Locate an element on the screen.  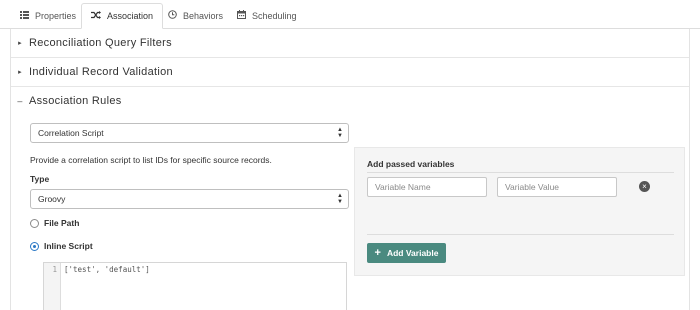
type-label: Type is located at coordinates (40, 179).